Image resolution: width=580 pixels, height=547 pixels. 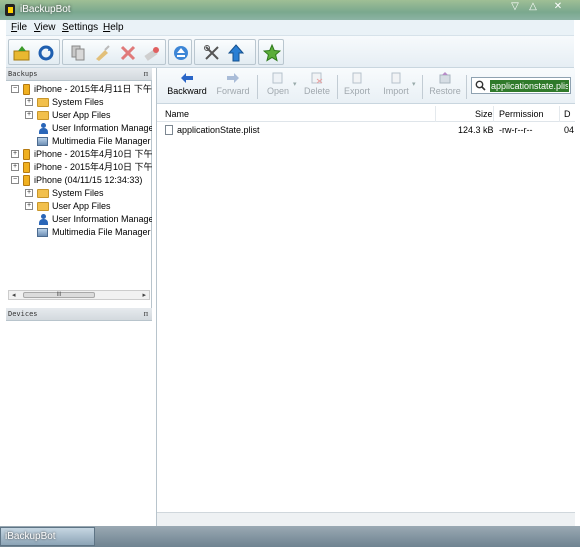 I want to click on delete-file-icon, so click(x=317, y=78).